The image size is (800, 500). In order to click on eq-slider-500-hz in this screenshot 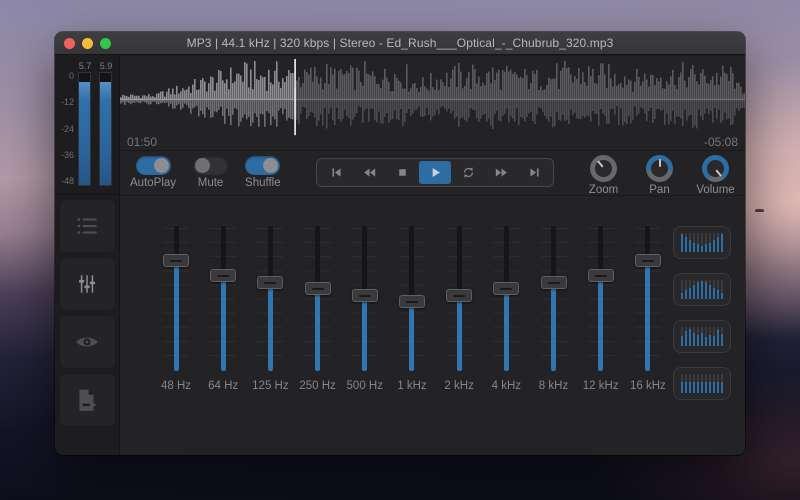, I will do `click(365, 298)`.